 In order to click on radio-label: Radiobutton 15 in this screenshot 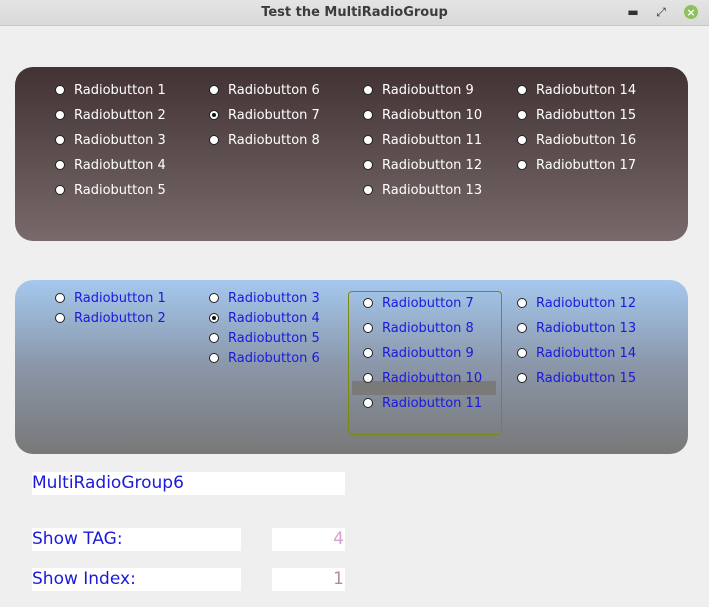, I will do `click(586, 115)`.